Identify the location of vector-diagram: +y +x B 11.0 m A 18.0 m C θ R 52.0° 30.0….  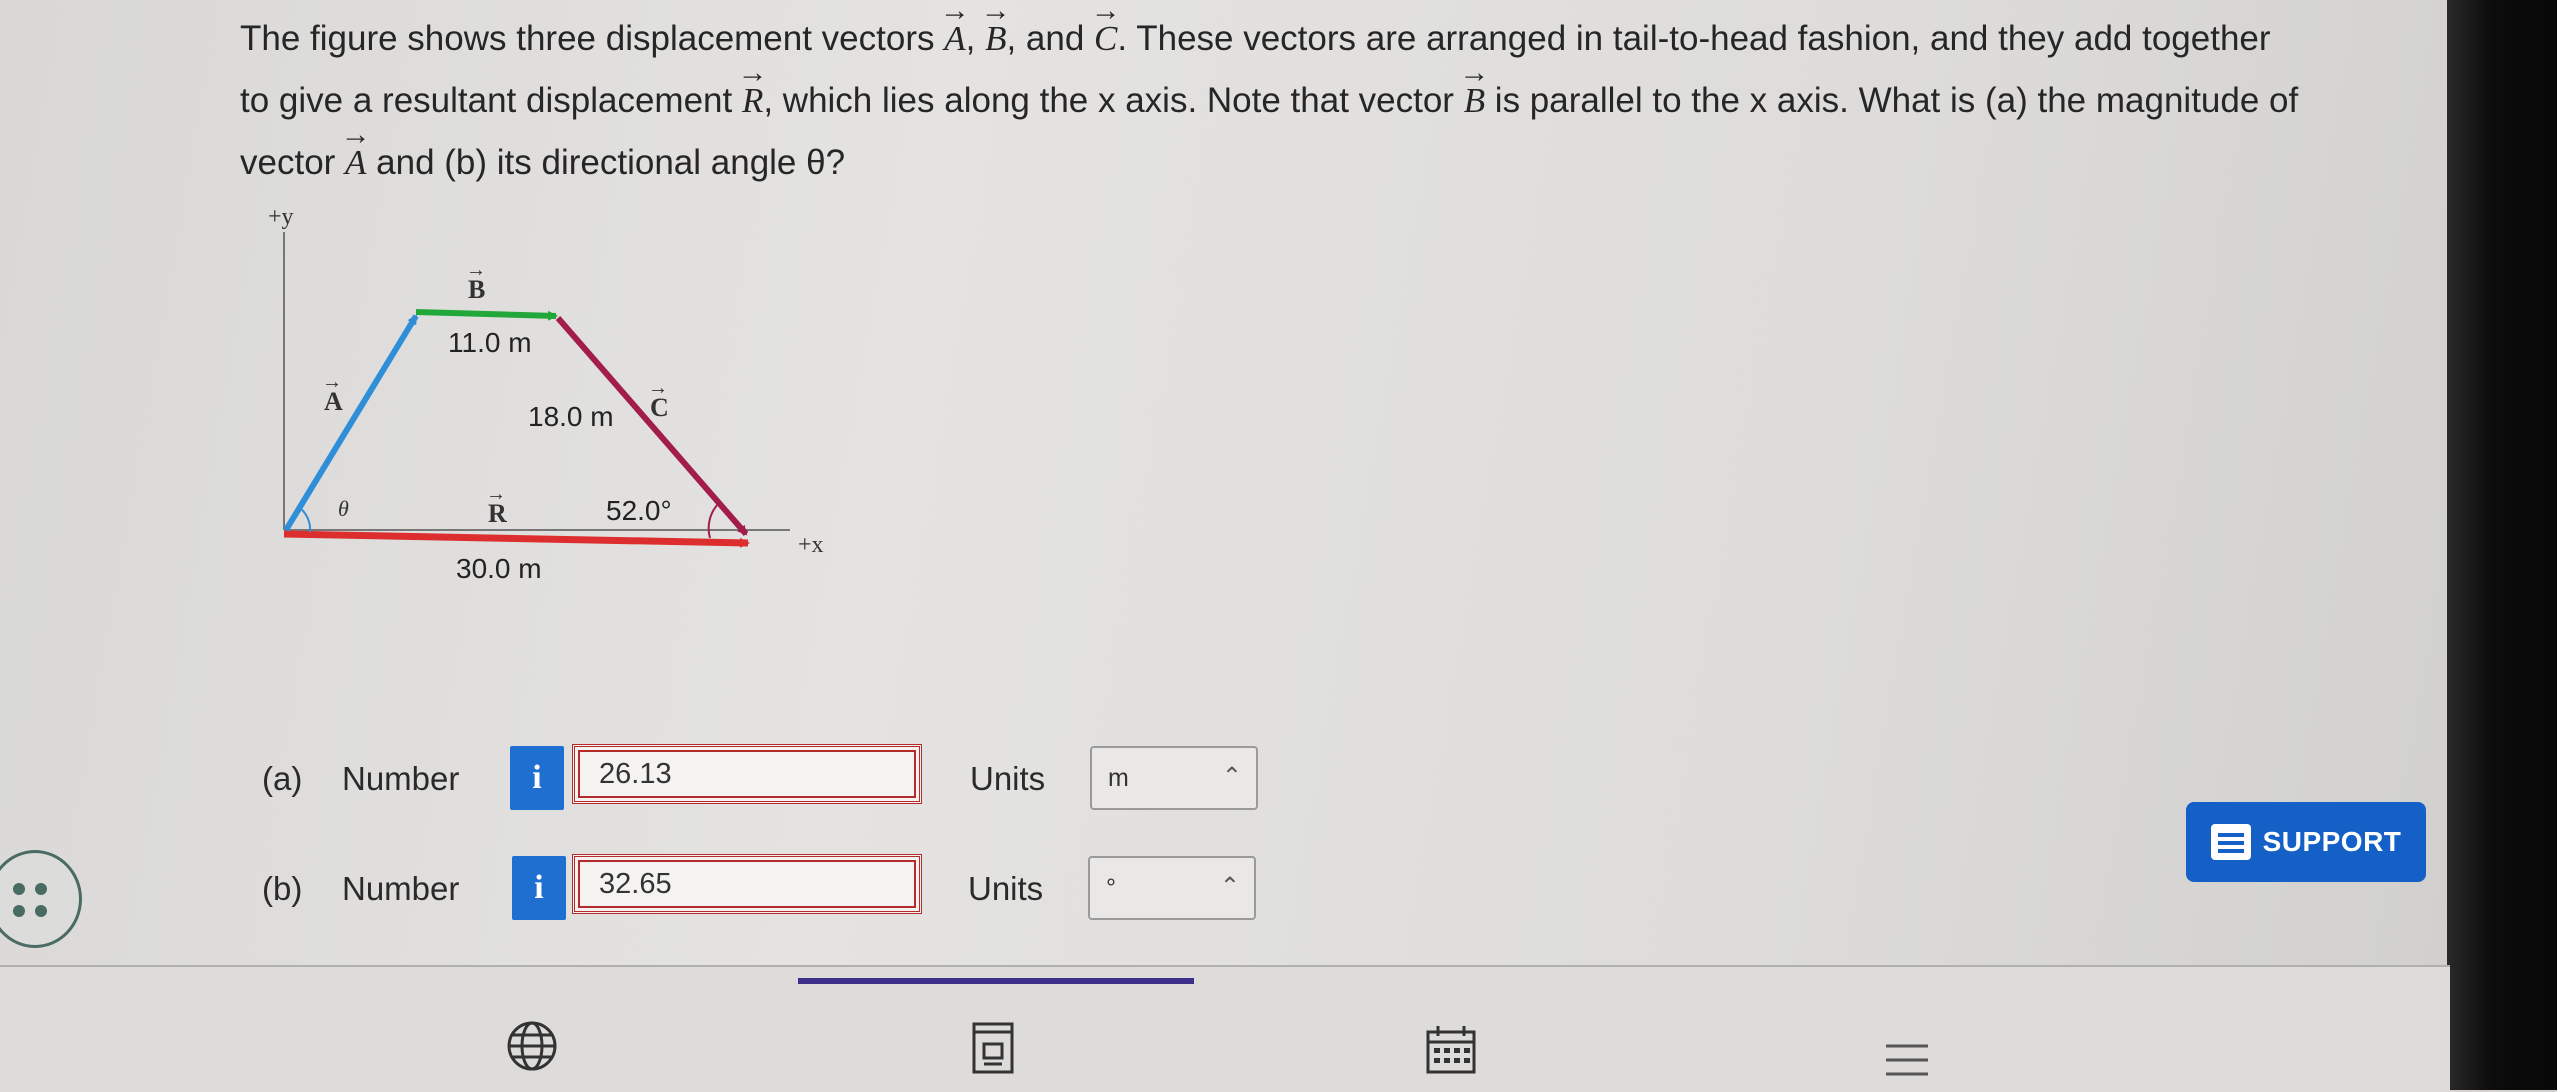
(546, 394).